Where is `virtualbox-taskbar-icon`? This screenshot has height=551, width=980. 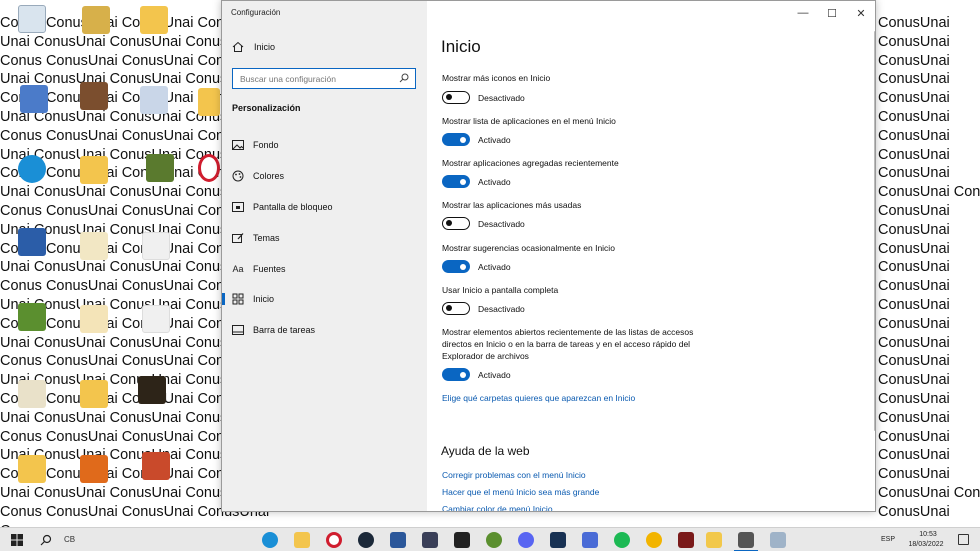
virtualbox-taskbar-icon is located at coordinates (558, 540).